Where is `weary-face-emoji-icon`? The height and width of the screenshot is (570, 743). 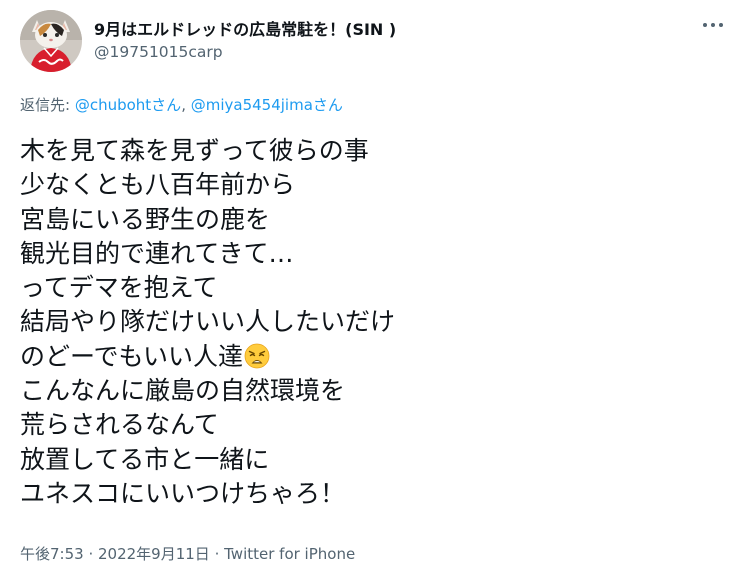 weary-face-emoji-icon is located at coordinates (257, 356).